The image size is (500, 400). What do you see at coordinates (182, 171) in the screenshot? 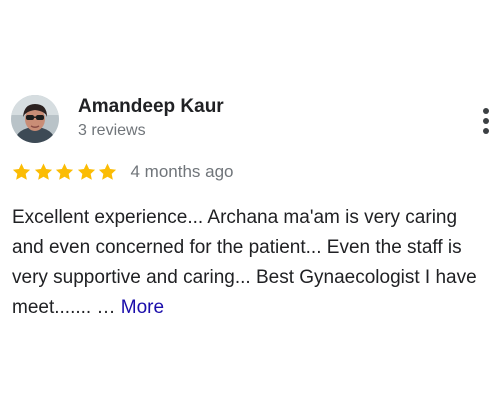
I see `review-time: 4 months ago` at bounding box center [182, 171].